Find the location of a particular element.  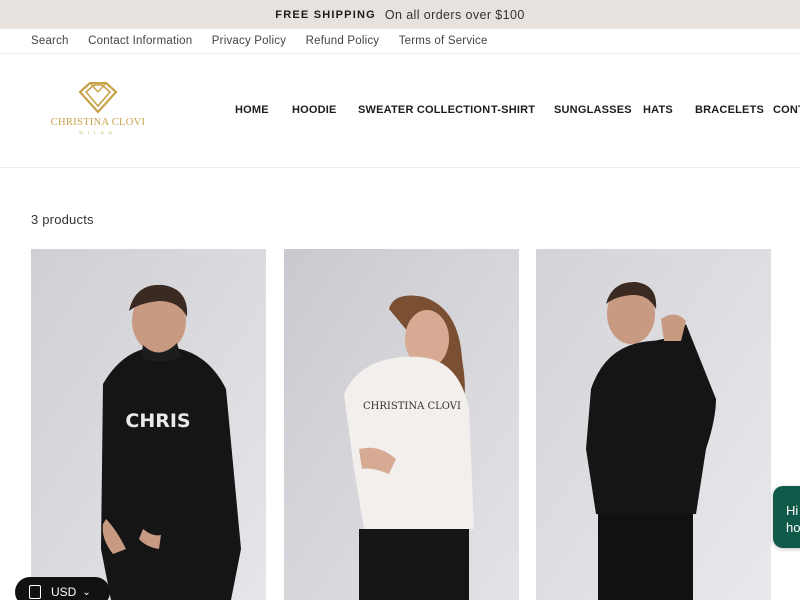

link-terms-of-service: Terms of Service is located at coordinates (443, 41).